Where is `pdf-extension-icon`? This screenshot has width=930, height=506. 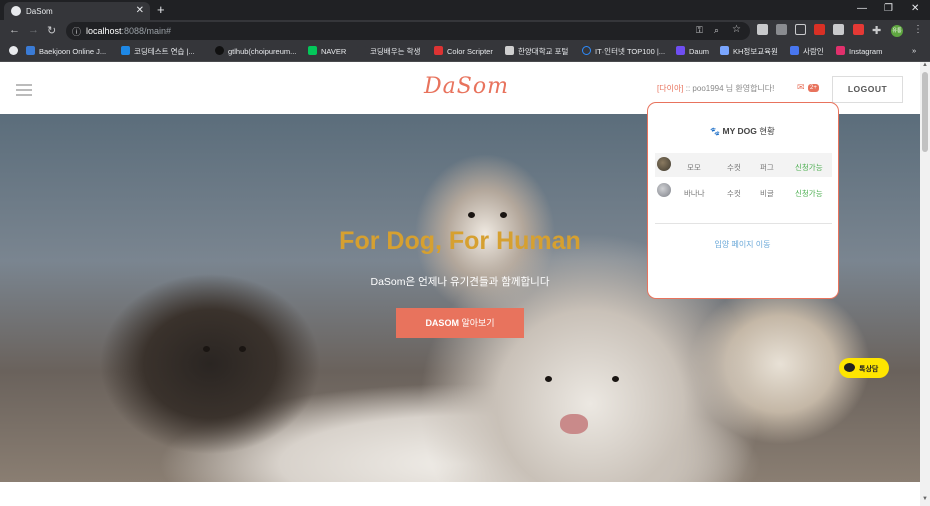
pdf-extension-icon is located at coordinates (819, 29).